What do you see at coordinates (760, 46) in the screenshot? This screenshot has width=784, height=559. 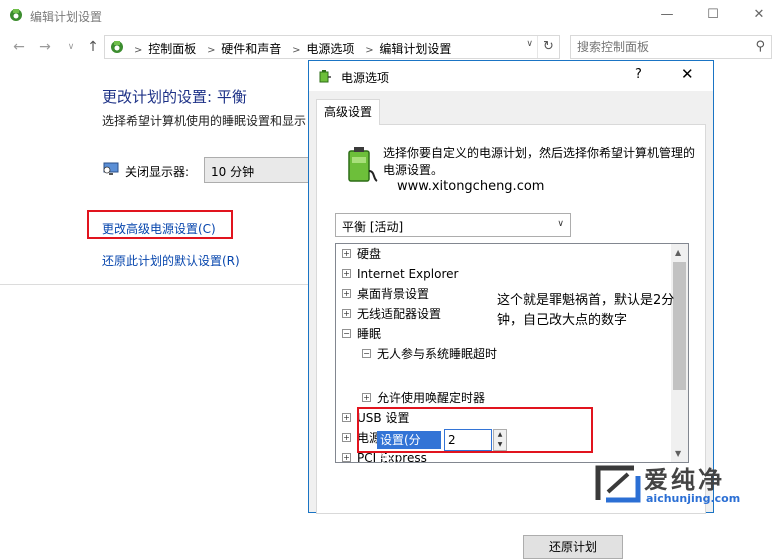 I see `search-icon: ⚲` at bounding box center [760, 46].